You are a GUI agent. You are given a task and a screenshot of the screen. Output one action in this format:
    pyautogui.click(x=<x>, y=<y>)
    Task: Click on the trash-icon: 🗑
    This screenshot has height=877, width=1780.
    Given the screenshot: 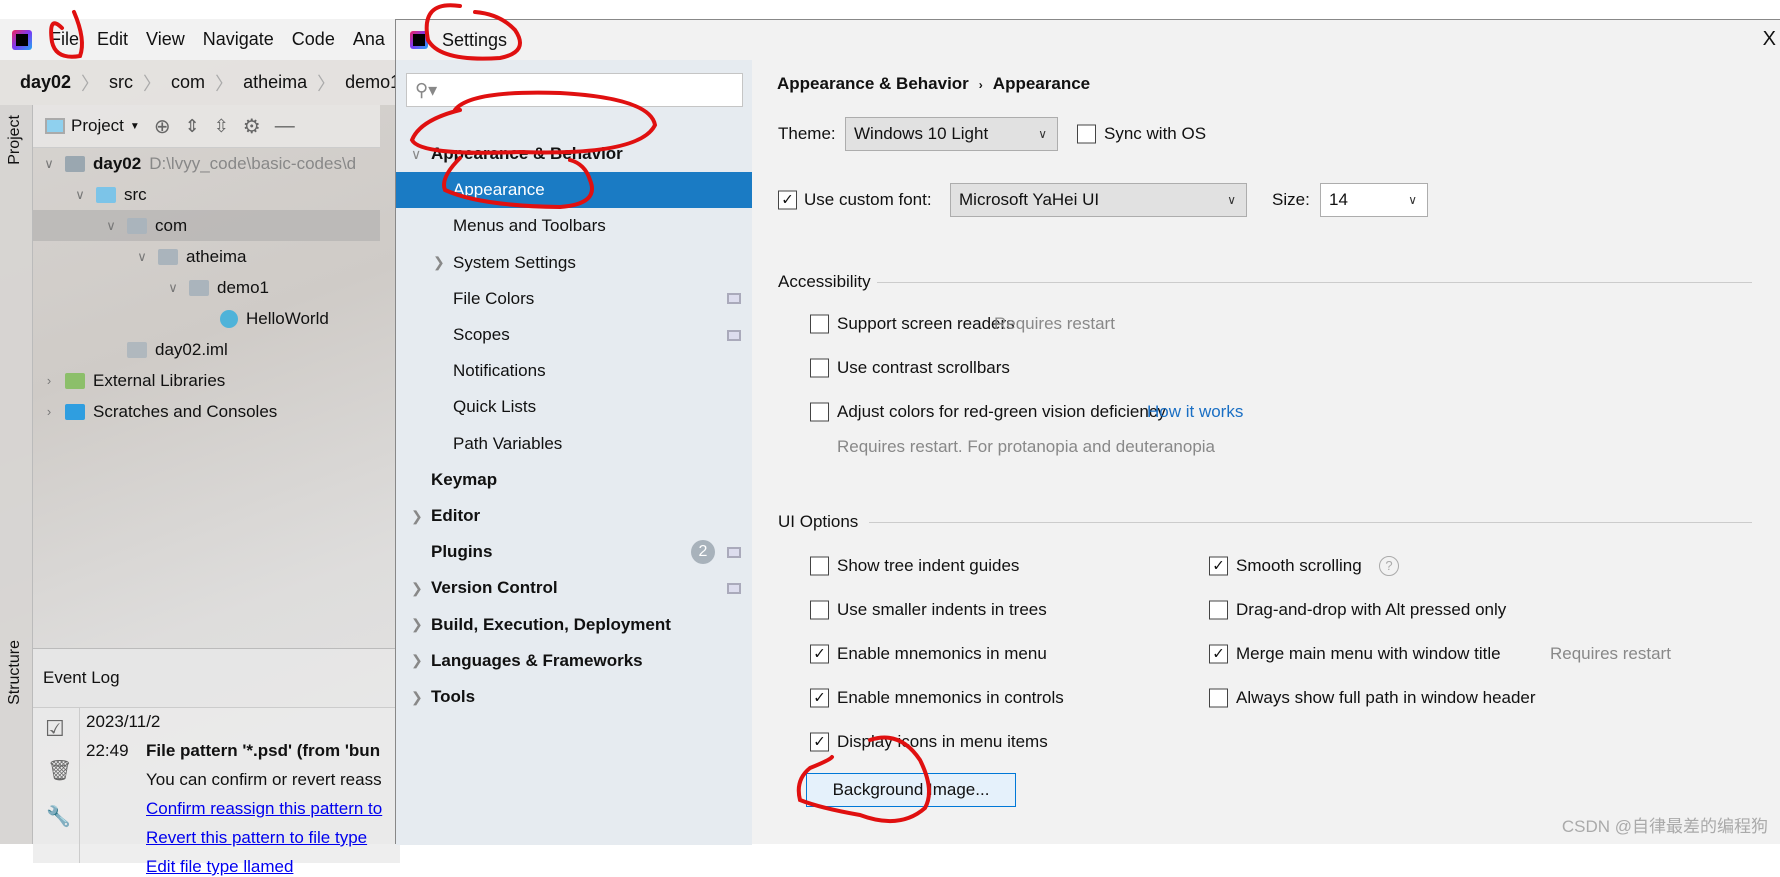 What is the action you would take?
    pyautogui.click(x=59, y=770)
    